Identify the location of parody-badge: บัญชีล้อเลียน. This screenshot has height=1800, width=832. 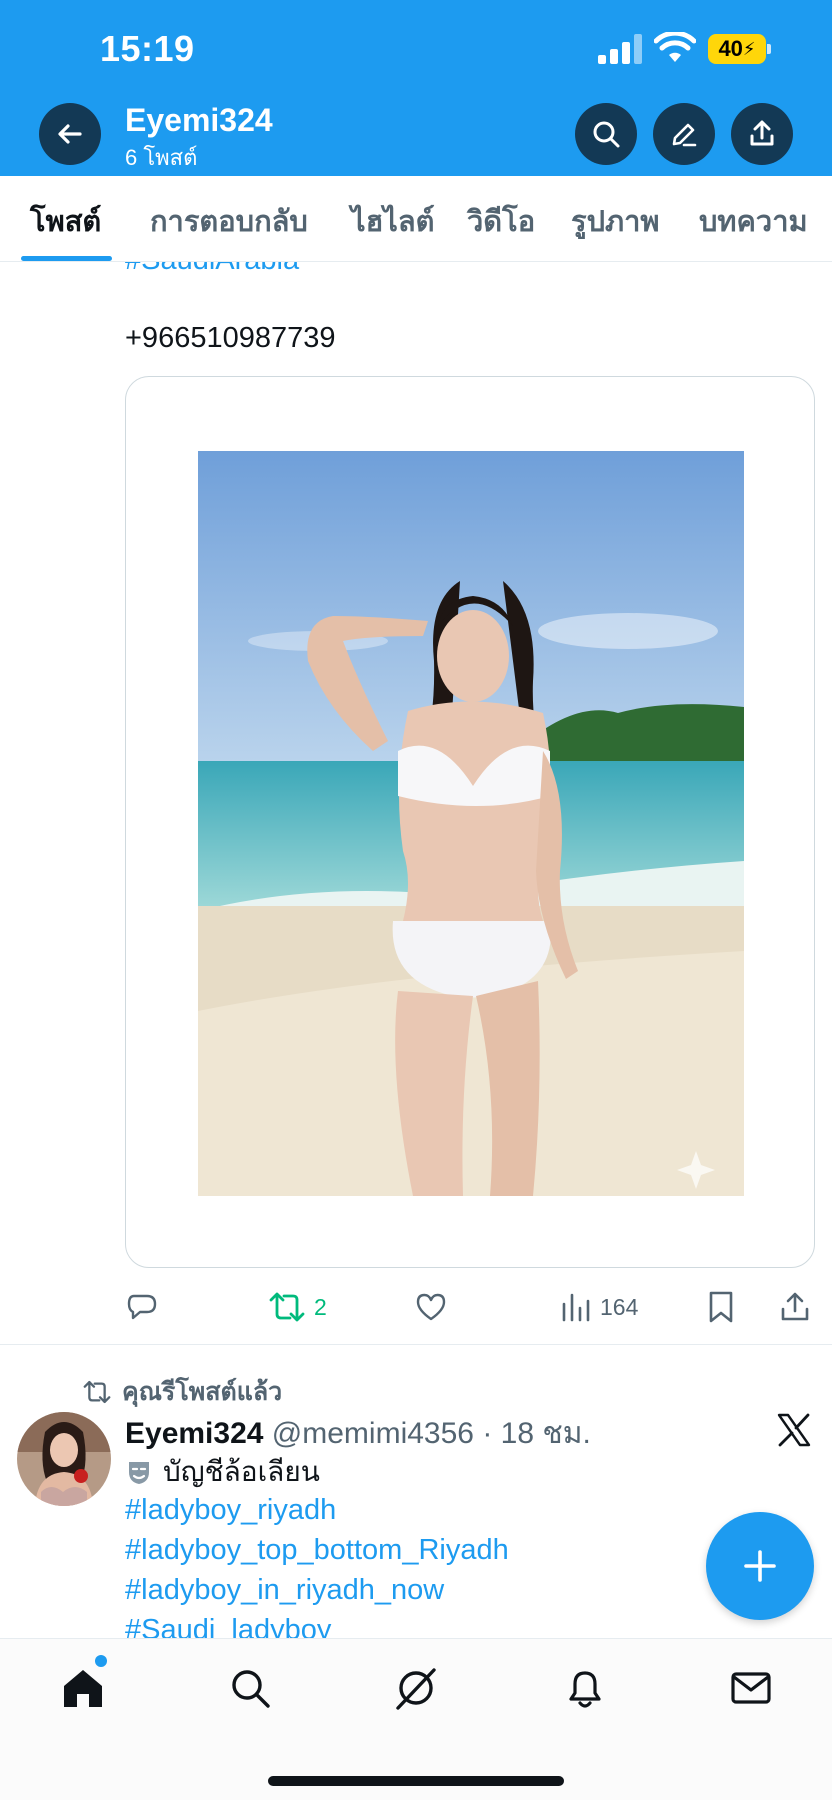
(222, 1472).